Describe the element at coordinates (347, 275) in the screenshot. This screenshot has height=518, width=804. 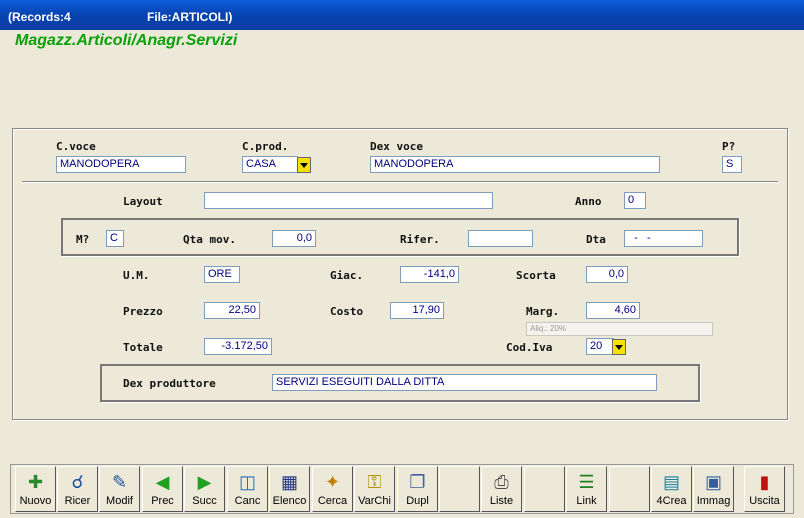
I see `giac-label: Giac.` at that location.